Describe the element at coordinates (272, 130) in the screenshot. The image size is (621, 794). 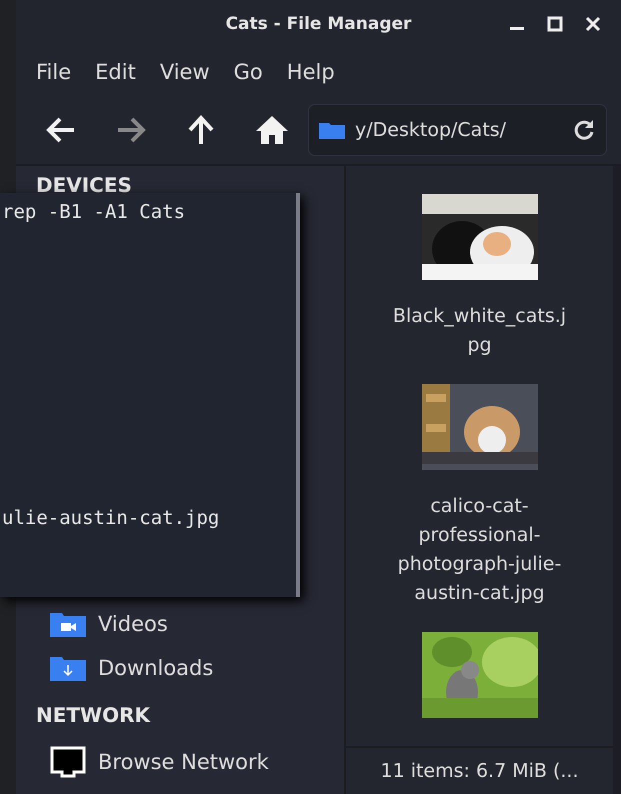
I see `home-icon` at that location.